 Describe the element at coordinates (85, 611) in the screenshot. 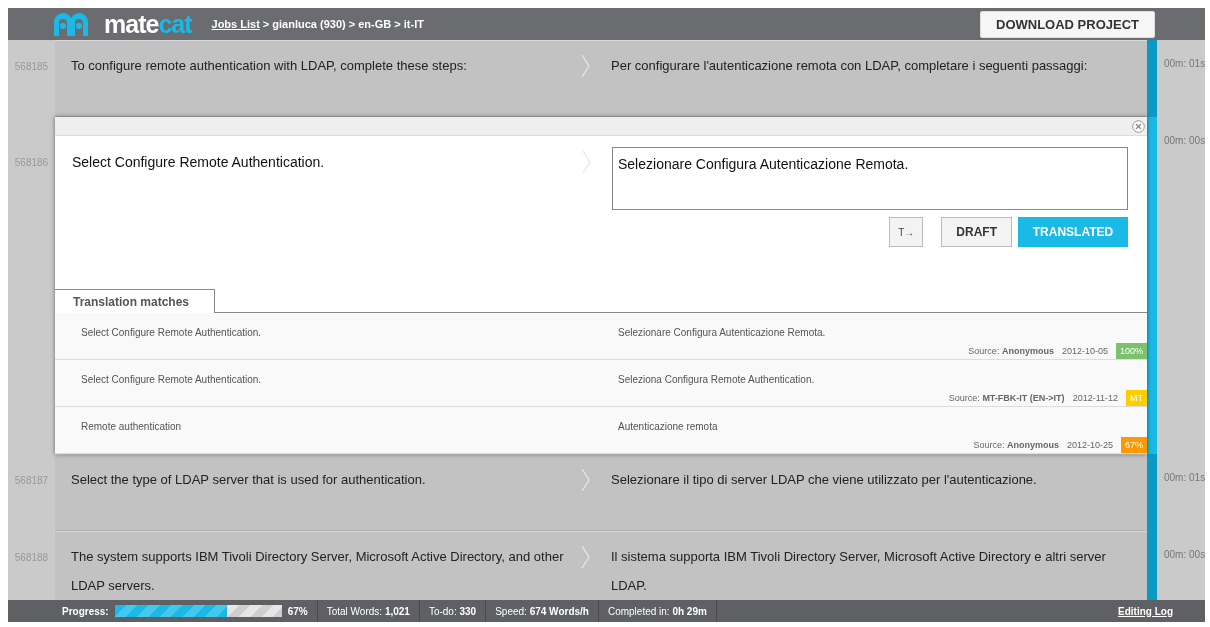

I see `progress-label: Progress:` at that location.